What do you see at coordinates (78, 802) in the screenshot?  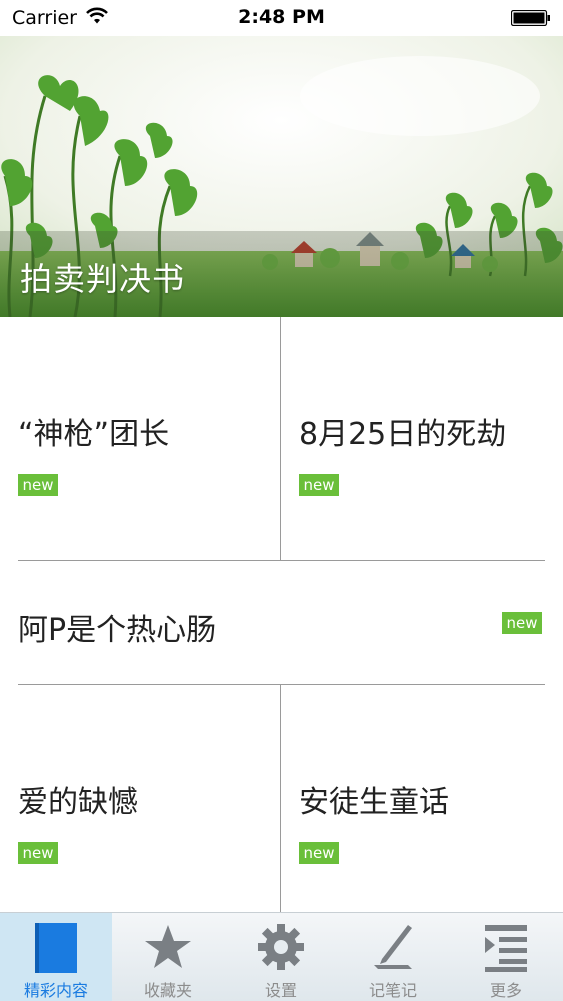 I see `story-title: 爱的缺憾` at bounding box center [78, 802].